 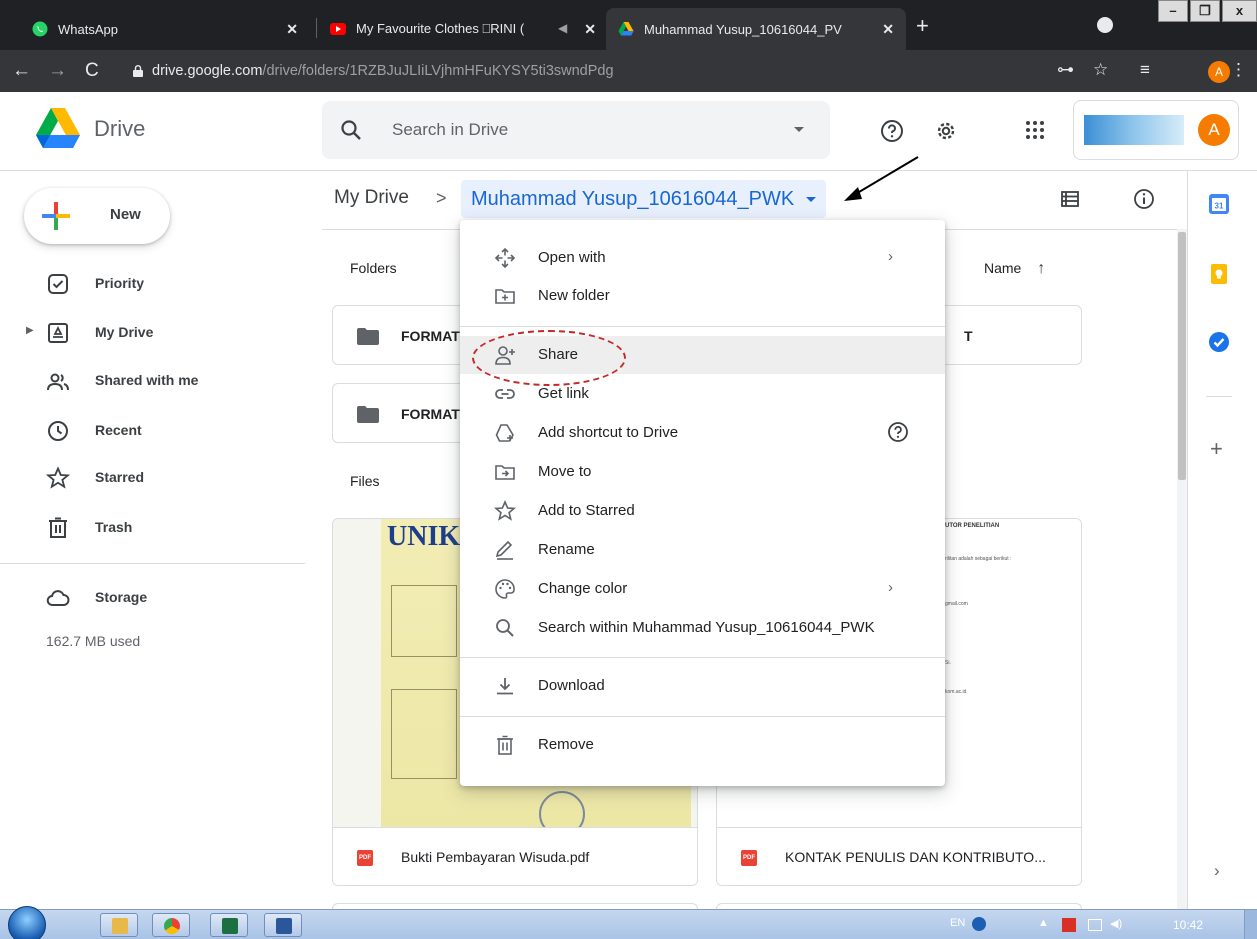 What do you see at coordinates (702, 472) in the screenshot?
I see `menu-item-move-to: Move to` at bounding box center [702, 472].